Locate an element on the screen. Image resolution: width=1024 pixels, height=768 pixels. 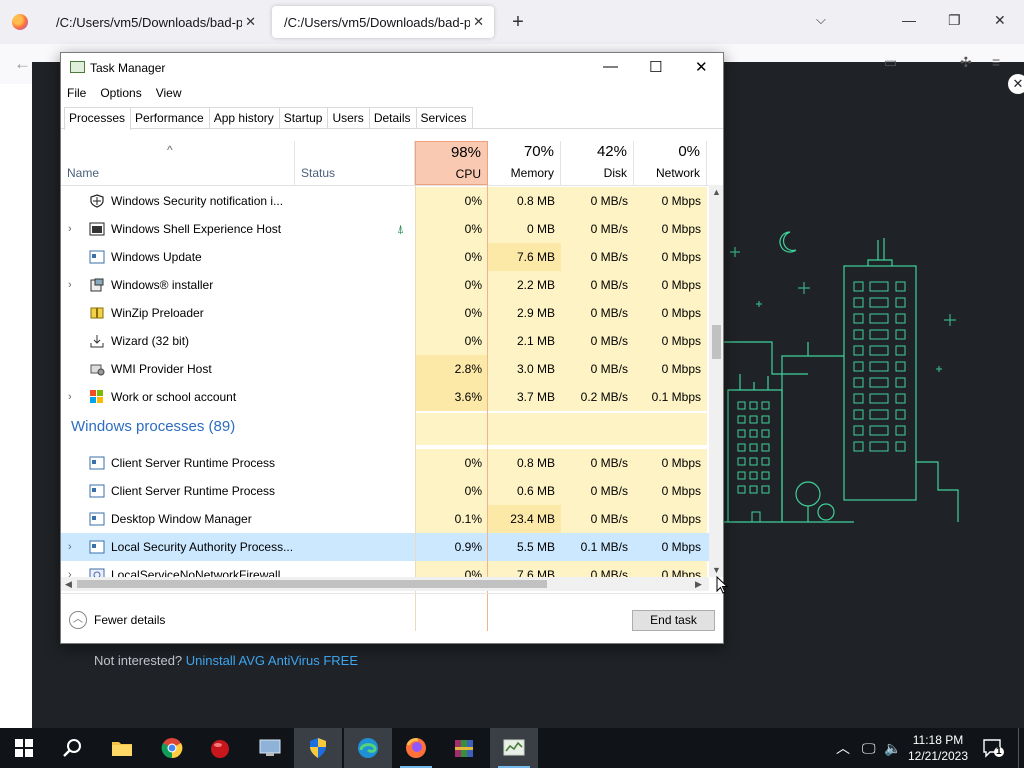
horizontal-scrollbar: ◀ ▶ is located at coordinates (385, 584).